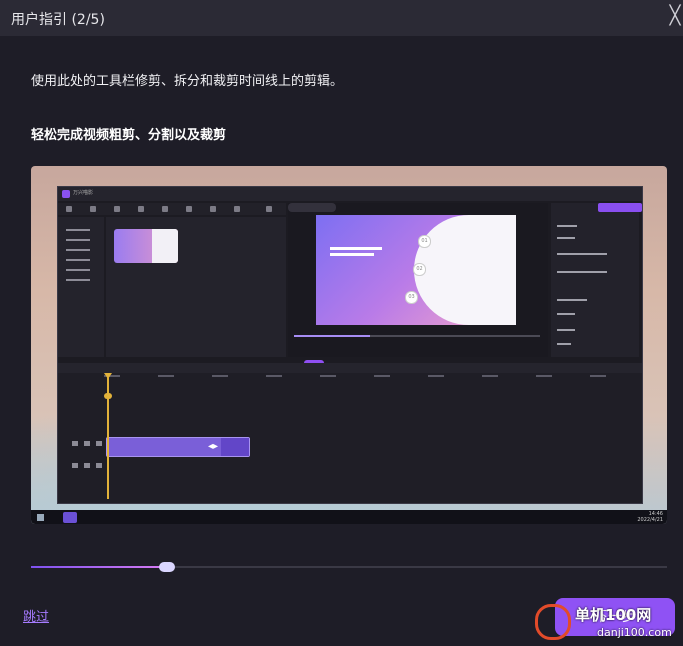  I want to click on app-logo-icon, so click(66, 194).